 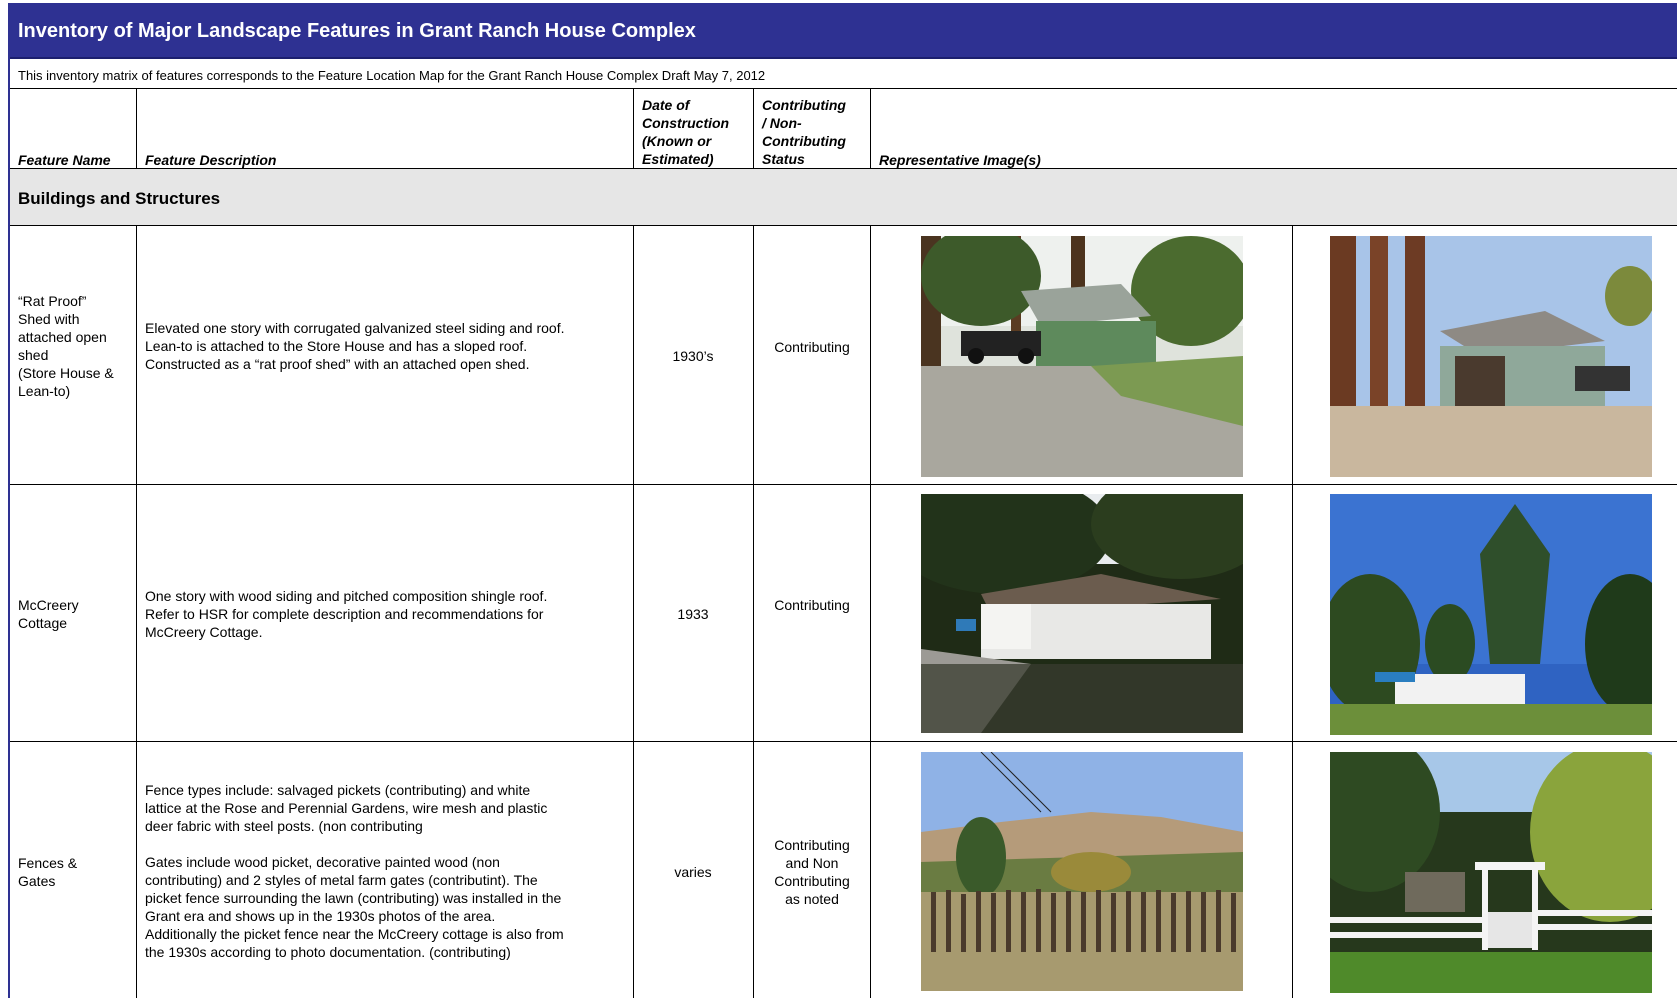 What do you see at coordinates (677, 141) in the screenshot?
I see `header-date-line: (Known or` at bounding box center [677, 141].